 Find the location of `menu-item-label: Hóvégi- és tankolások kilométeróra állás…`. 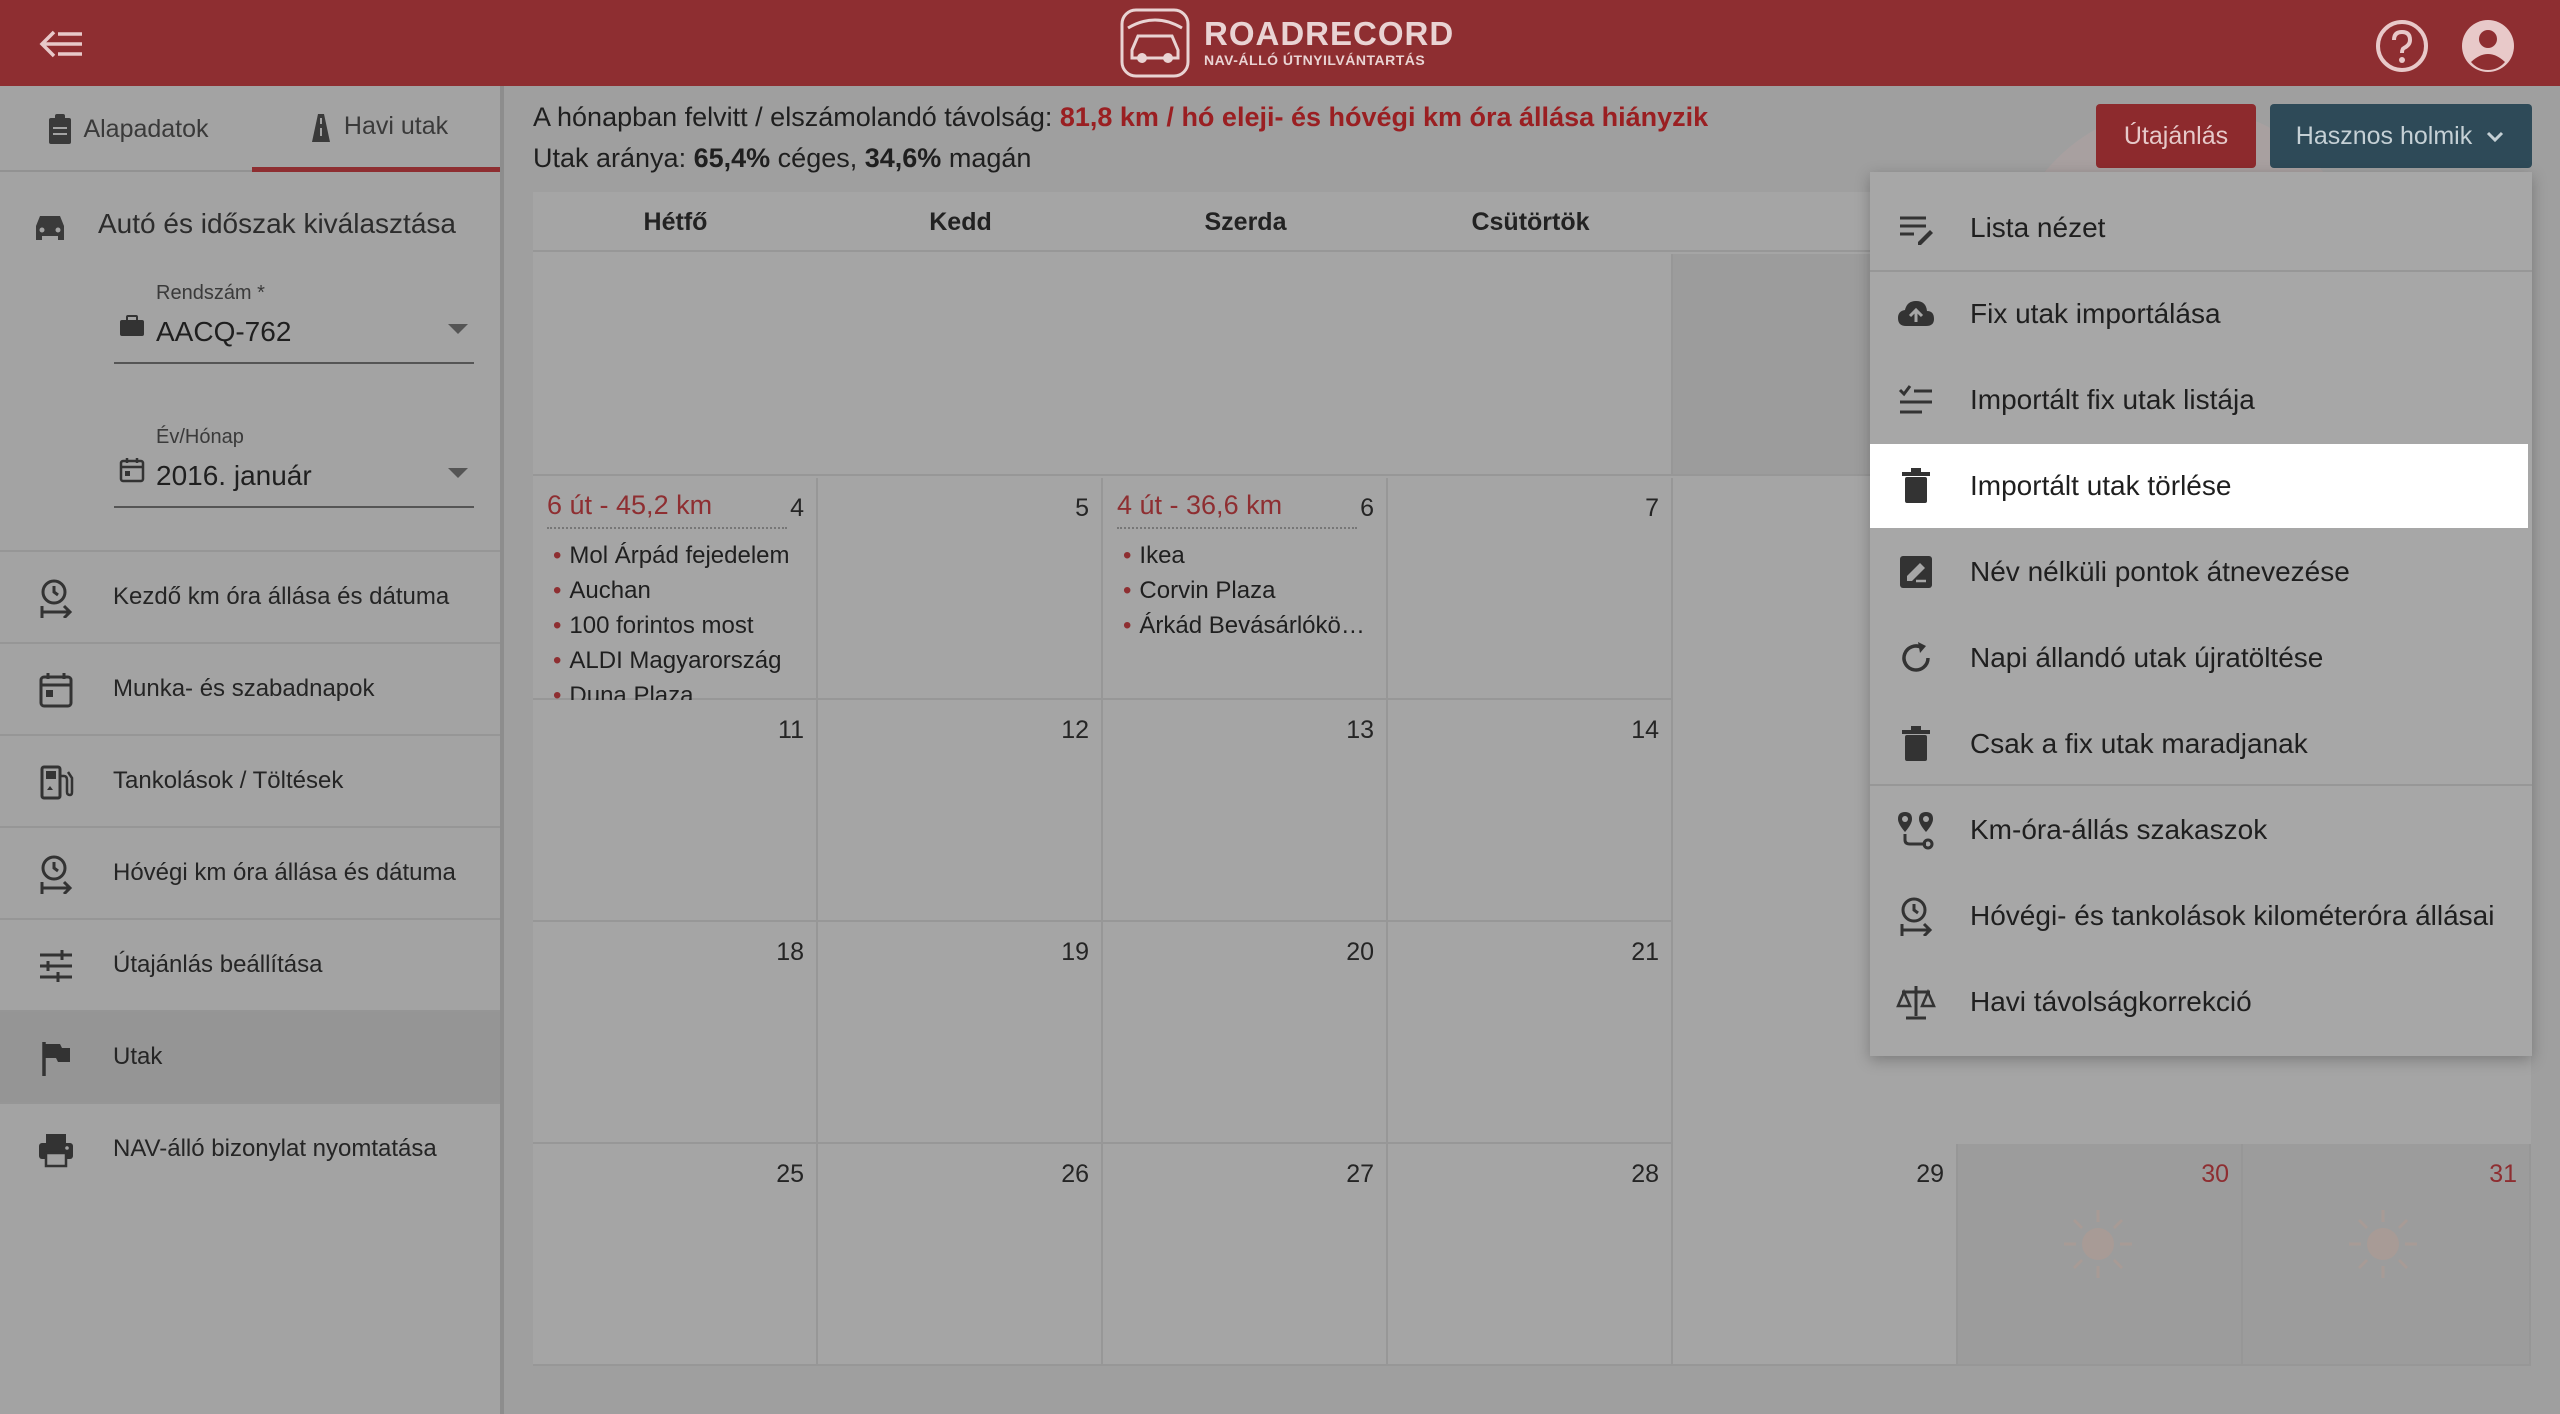

menu-item-label: Hóvégi- és tankolások kilométeróra állás… is located at coordinates (2232, 915).